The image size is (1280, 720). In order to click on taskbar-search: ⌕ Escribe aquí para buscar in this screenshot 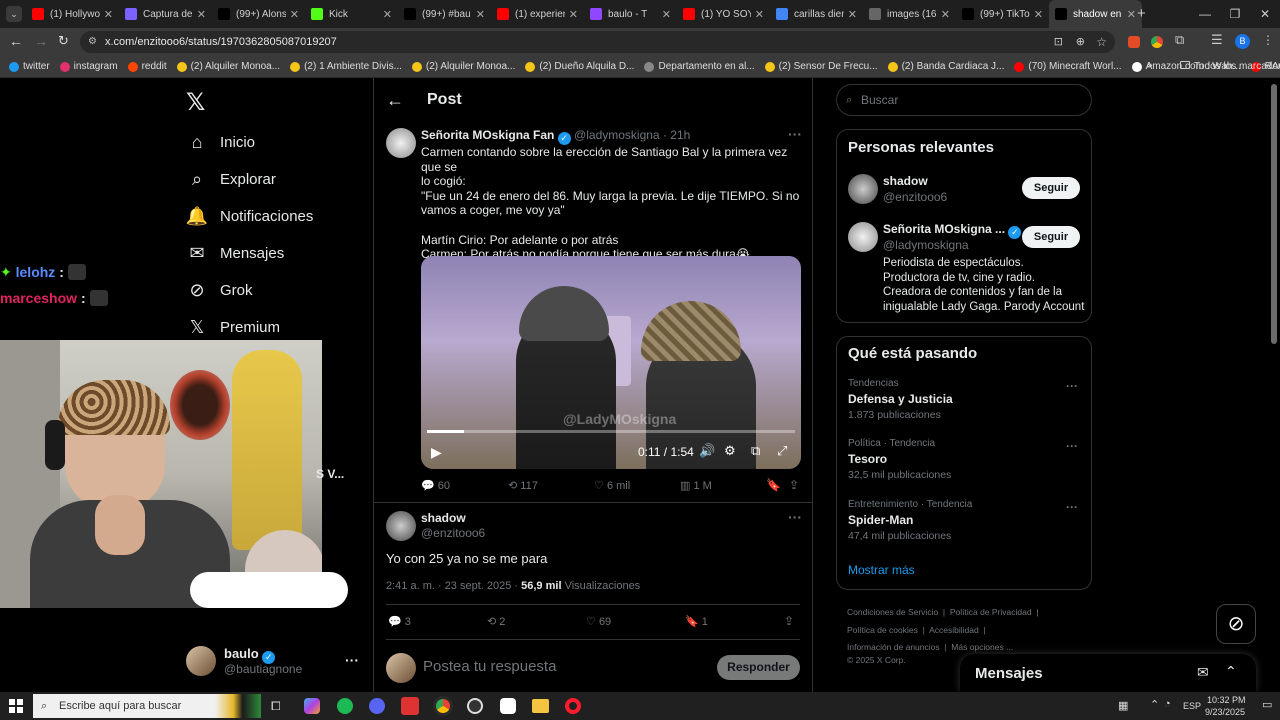, I will do `click(147, 706)`.